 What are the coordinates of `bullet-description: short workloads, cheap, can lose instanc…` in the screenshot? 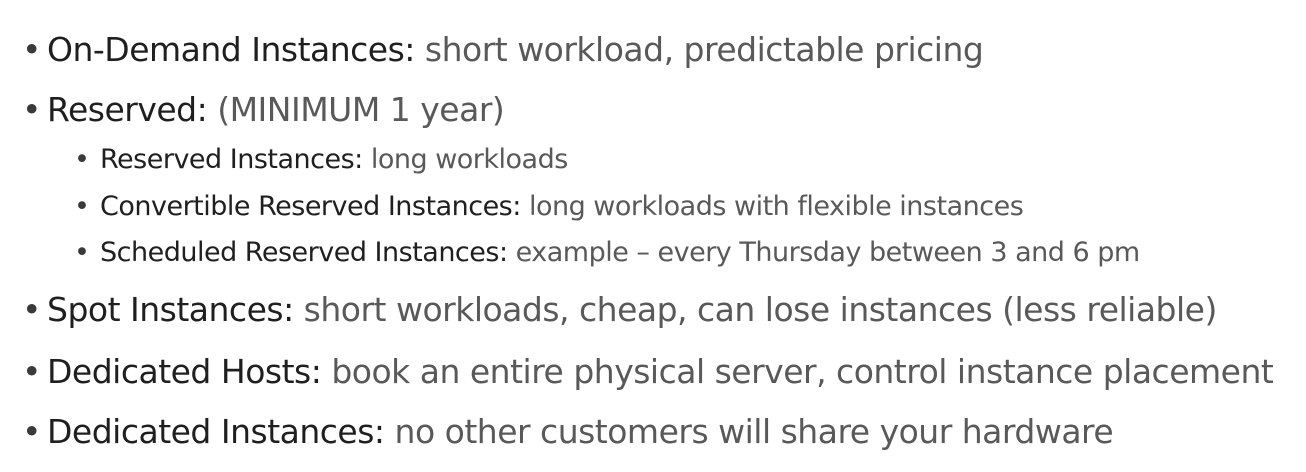 It's located at (755, 309).